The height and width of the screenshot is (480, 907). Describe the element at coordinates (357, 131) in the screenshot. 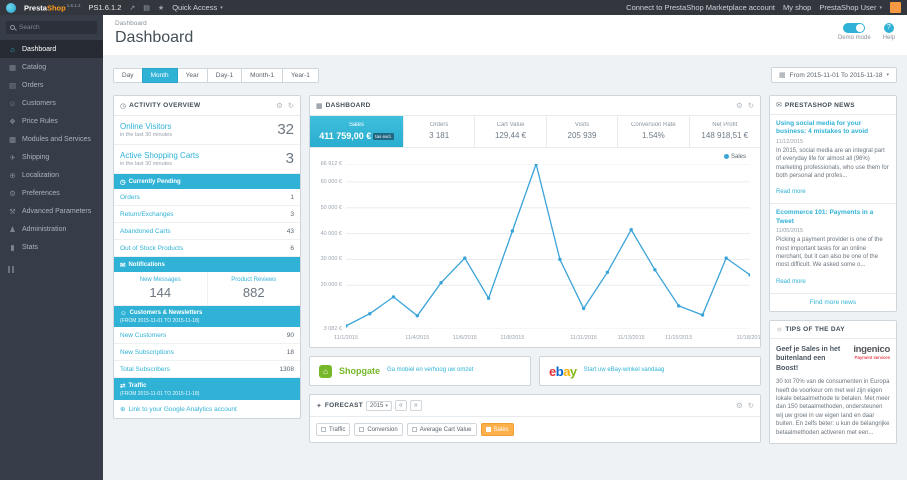

I see `kpi-sales: Sales 411 759,00 € tax excl.` at that location.